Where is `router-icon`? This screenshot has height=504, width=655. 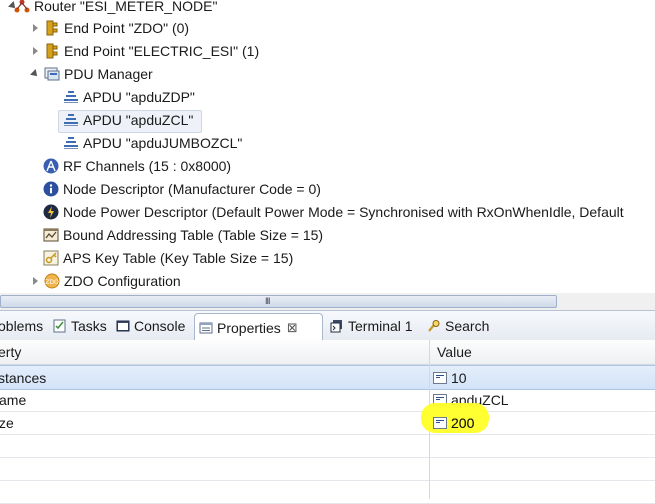 router-icon is located at coordinates (22, 7).